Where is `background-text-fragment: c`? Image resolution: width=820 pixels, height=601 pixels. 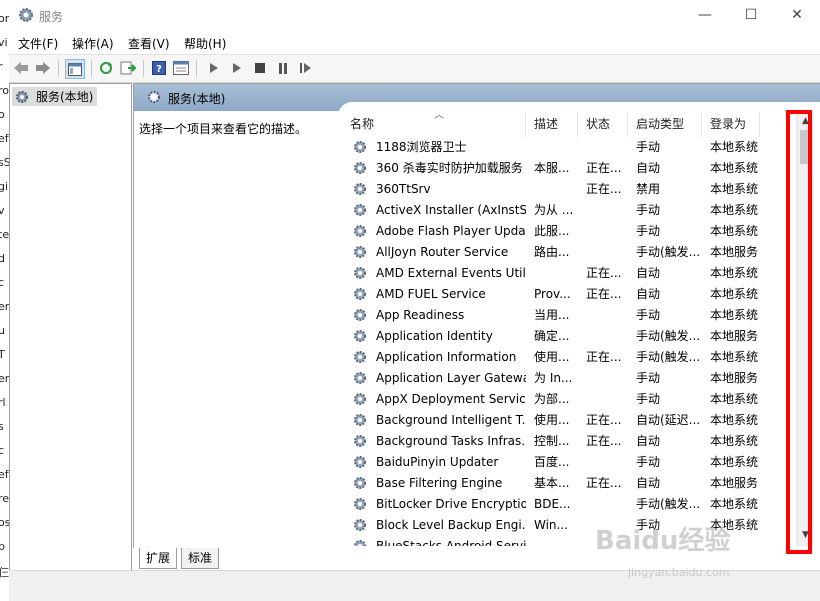 background-text-fragment: c is located at coordinates (2, 282).